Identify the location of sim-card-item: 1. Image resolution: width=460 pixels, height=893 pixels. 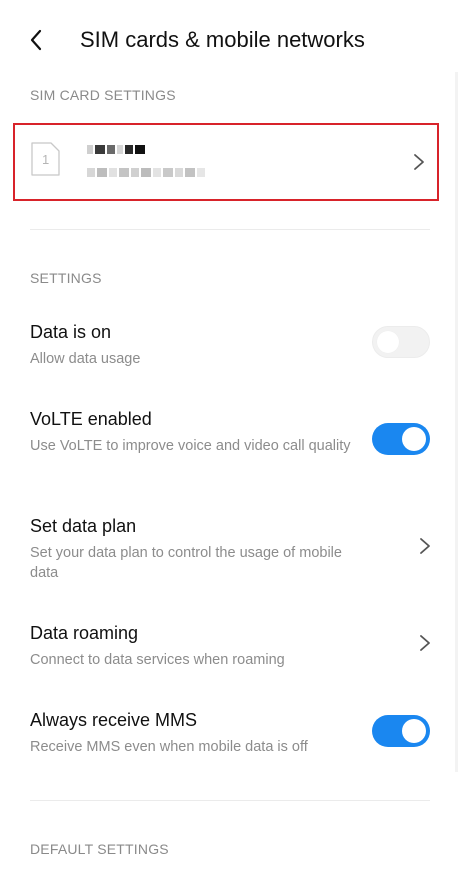
(226, 162).